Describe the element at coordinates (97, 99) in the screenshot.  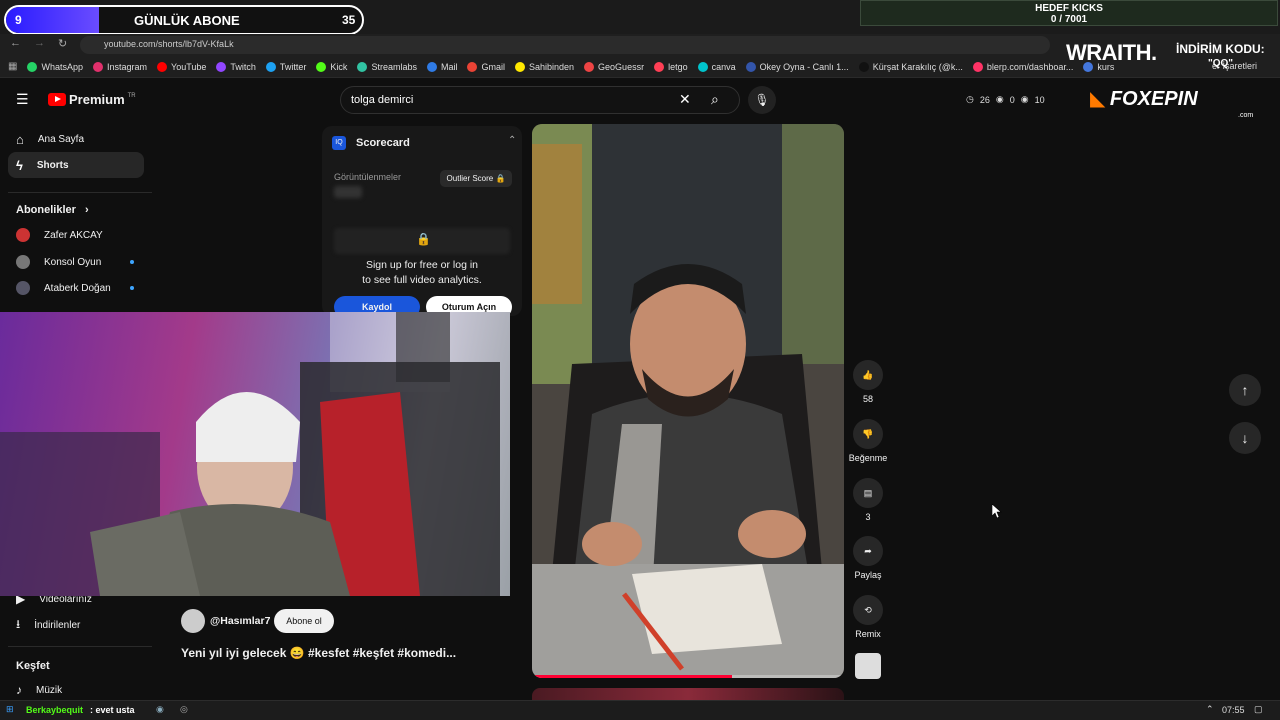
I see `youtube-premium-label: Premium` at that location.